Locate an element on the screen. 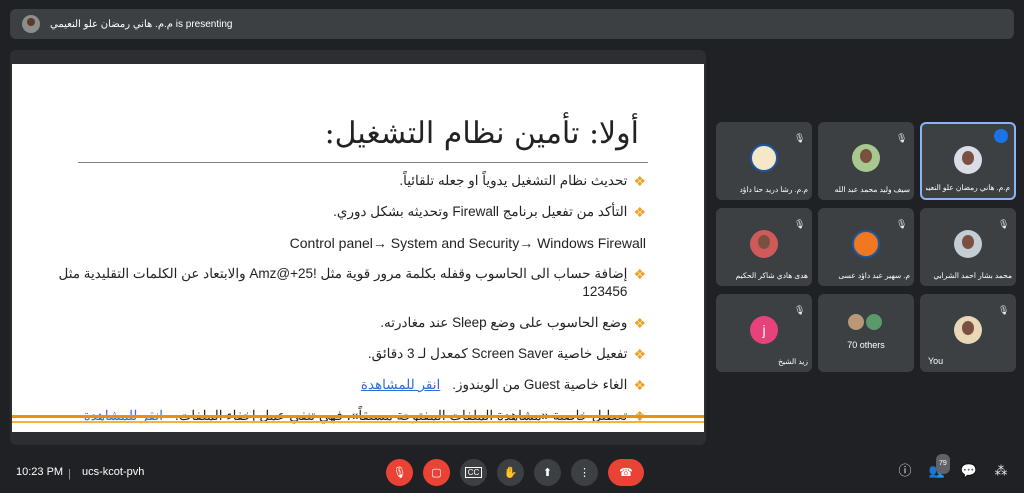 This screenshot has width=1024, height=493. participant-tile: م.م. رشا دريد حنا داؤد is located at coordinates (764, 161).